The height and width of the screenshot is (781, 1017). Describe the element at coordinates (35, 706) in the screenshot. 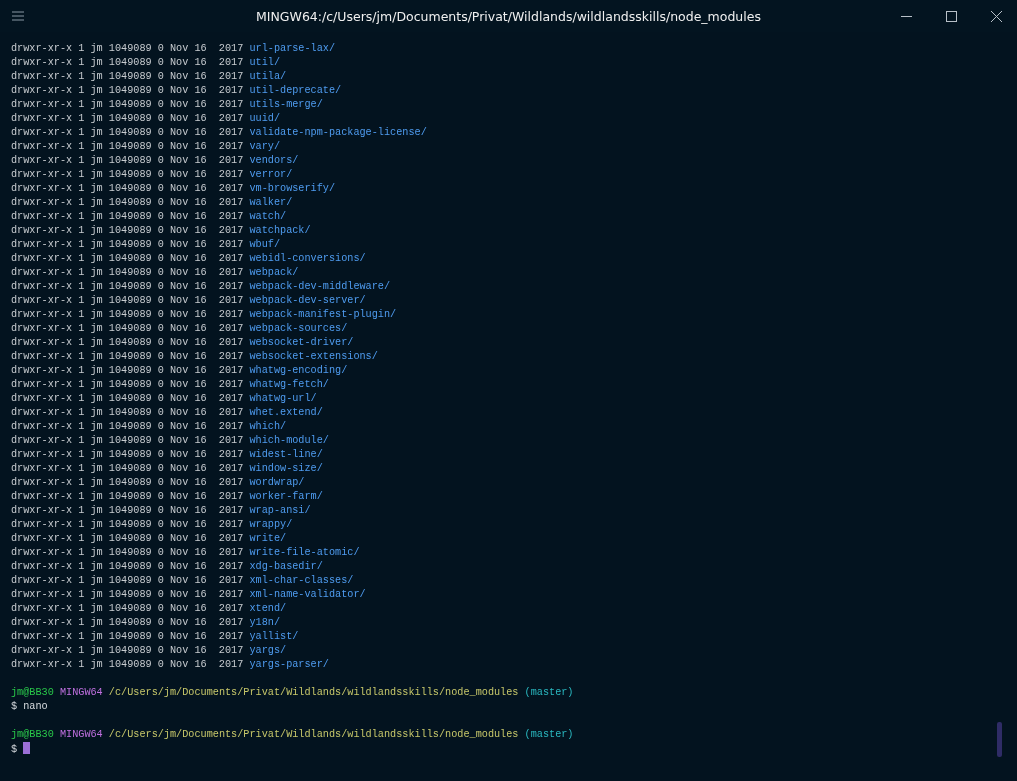

I see `command-text: nano` at that location.